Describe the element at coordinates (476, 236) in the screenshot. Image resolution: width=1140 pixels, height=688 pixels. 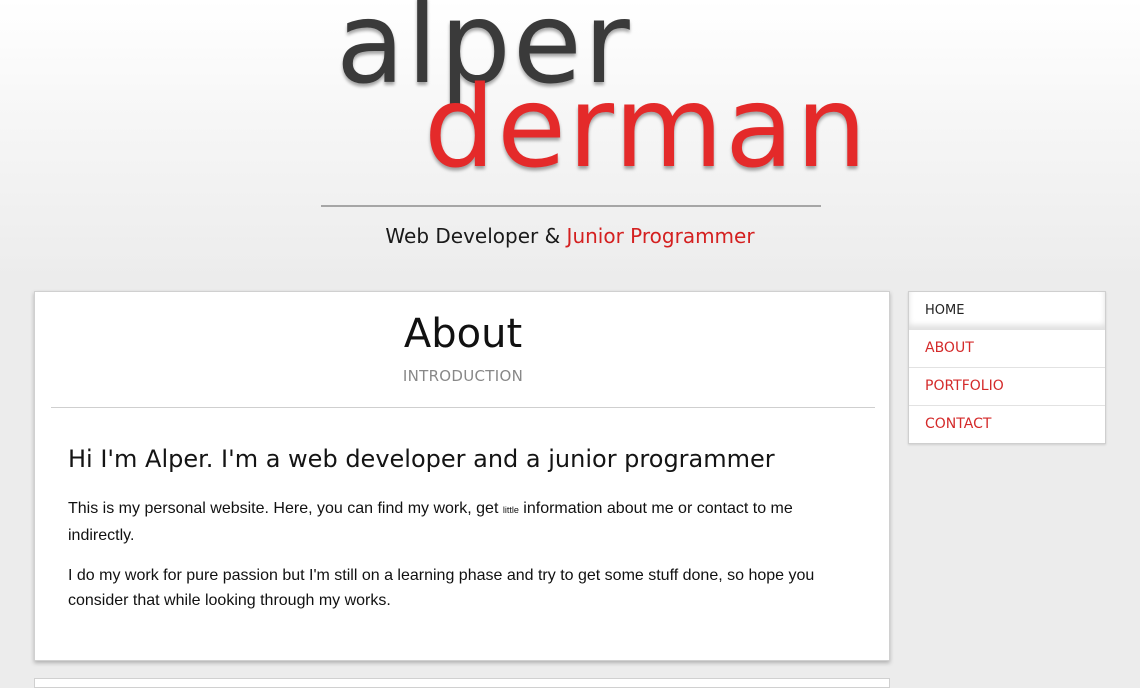
I see `tagline-role: Web Developer &` at that location.